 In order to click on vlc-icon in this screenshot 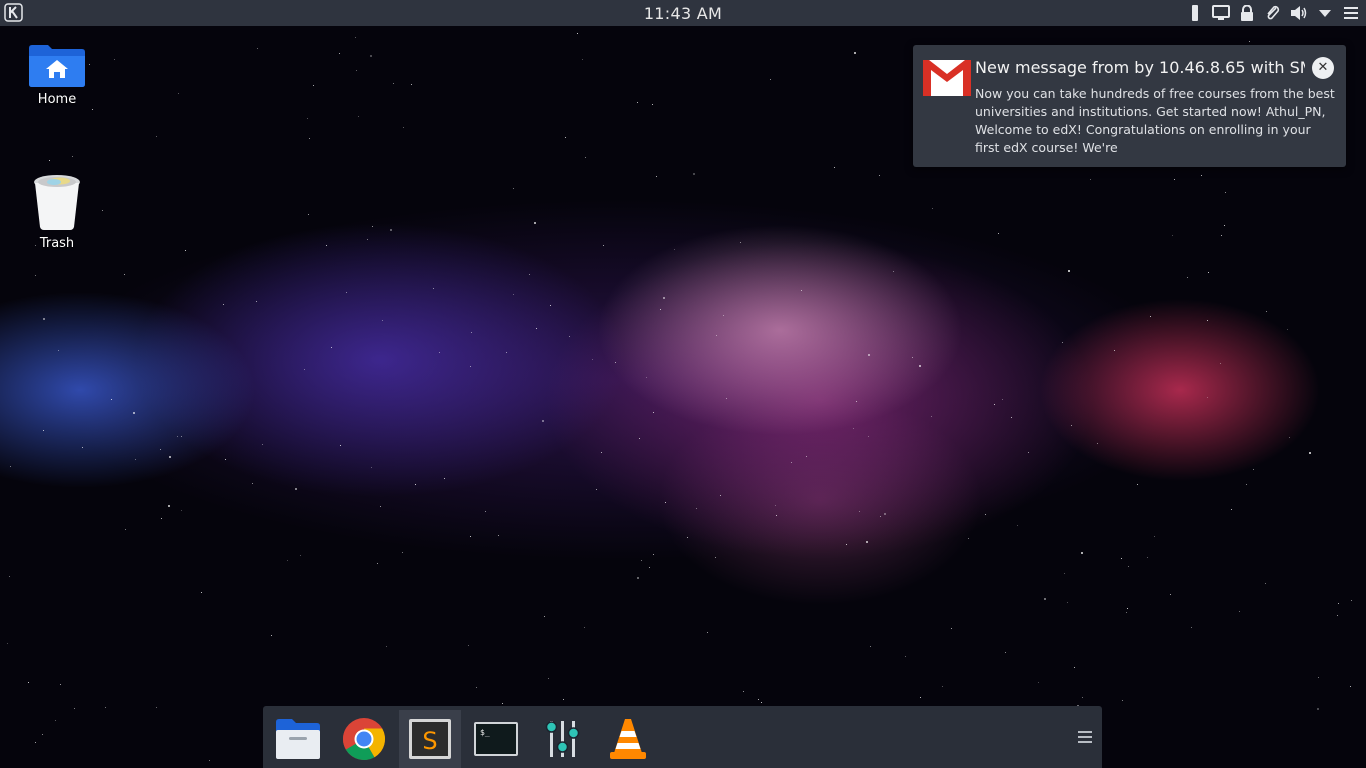, I will do `click(628, 739)`.